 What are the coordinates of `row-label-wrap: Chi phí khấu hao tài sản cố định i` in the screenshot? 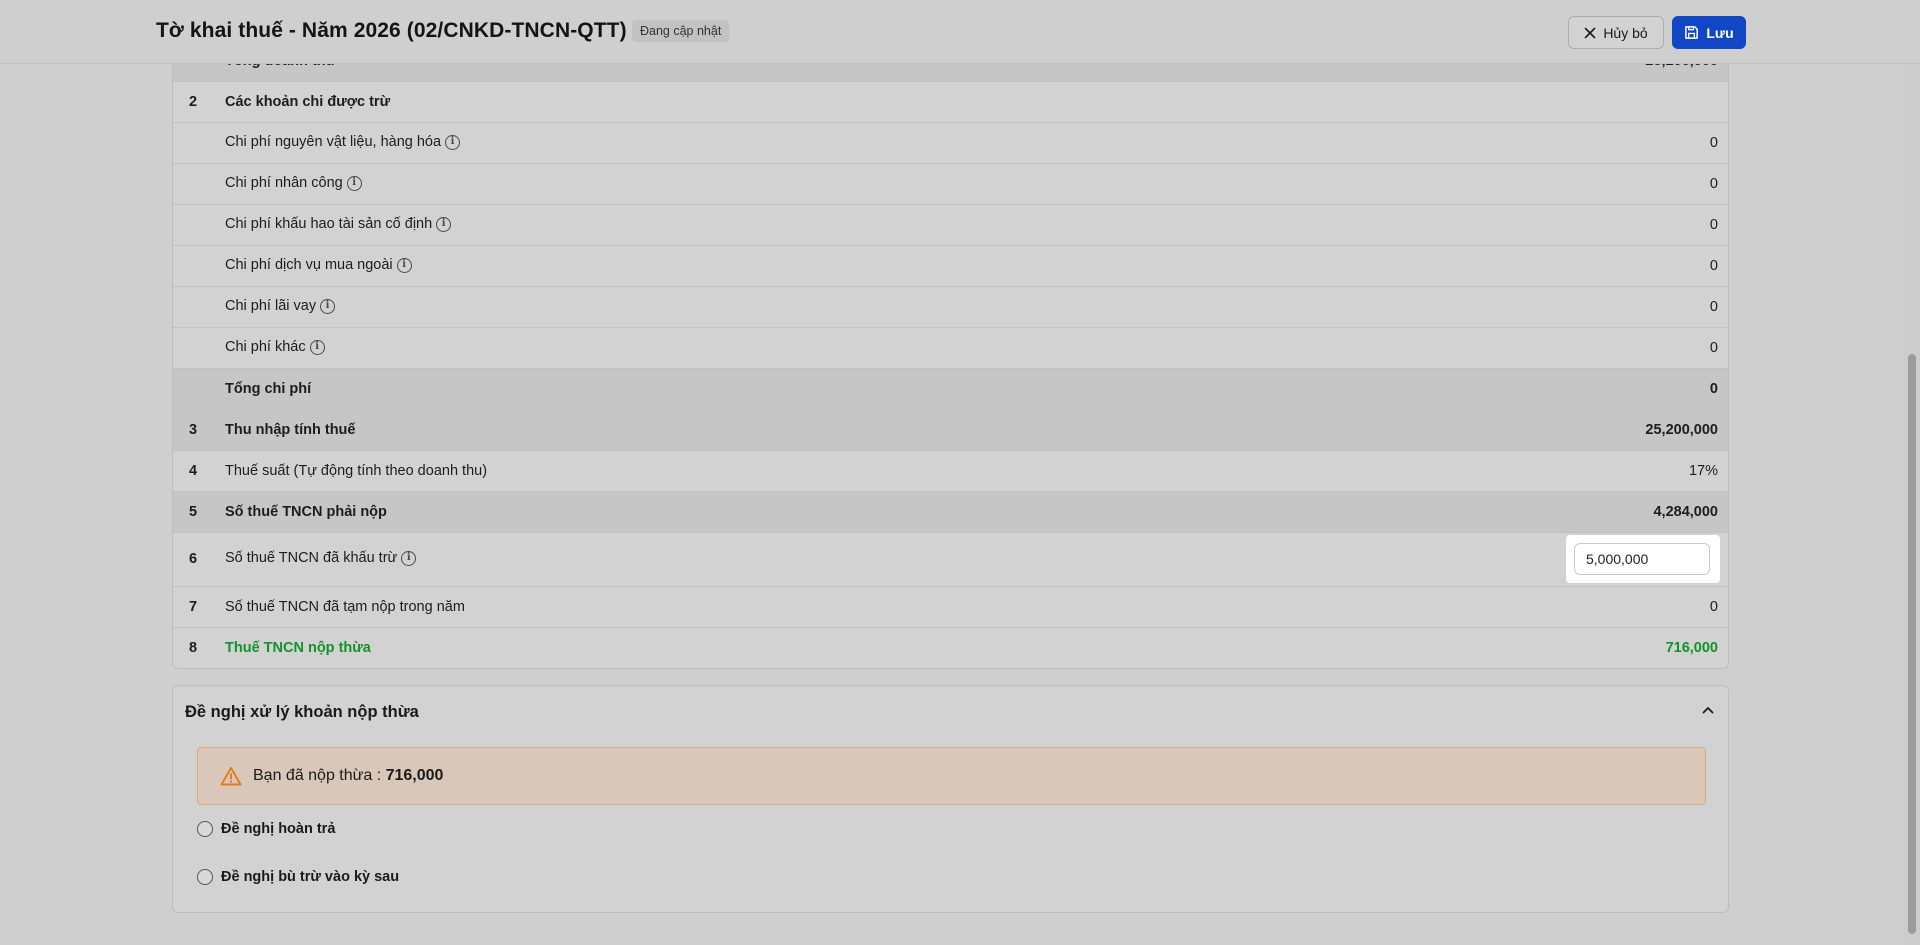 It's located at (338, 224).